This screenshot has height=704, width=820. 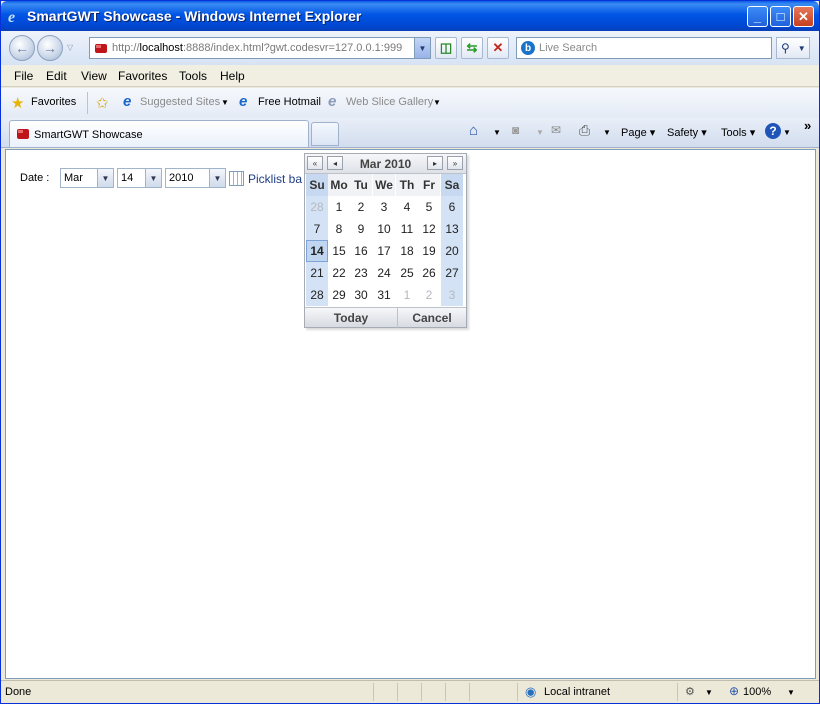 What do you see at coordinates (793, 48) in the screenshot?
I see `search-button: ⚲ ▼` at bounding box center [793, 48].